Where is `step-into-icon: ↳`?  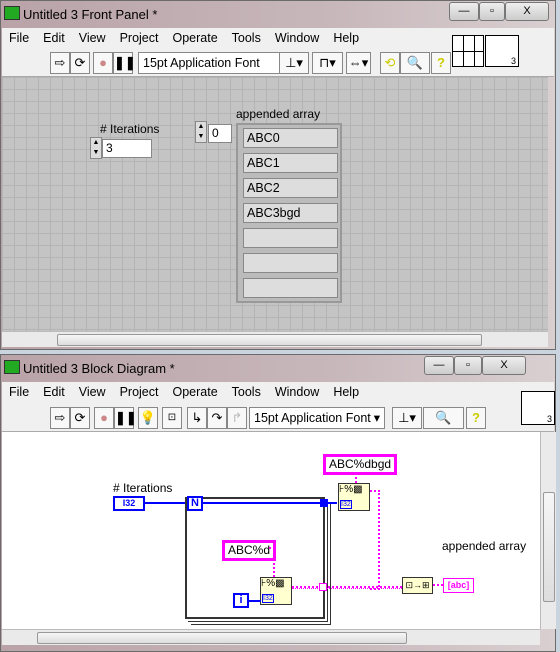
step-into-icon: ↳ is located at coordinates (197, 418).